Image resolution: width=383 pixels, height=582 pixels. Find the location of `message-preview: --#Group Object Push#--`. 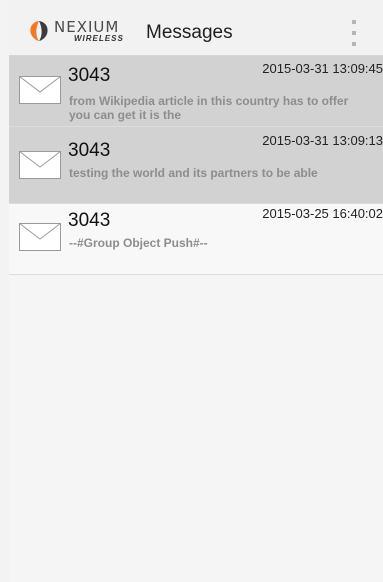

message-preview: --#Group Object Push#-- is located at coordinates (138, 243).